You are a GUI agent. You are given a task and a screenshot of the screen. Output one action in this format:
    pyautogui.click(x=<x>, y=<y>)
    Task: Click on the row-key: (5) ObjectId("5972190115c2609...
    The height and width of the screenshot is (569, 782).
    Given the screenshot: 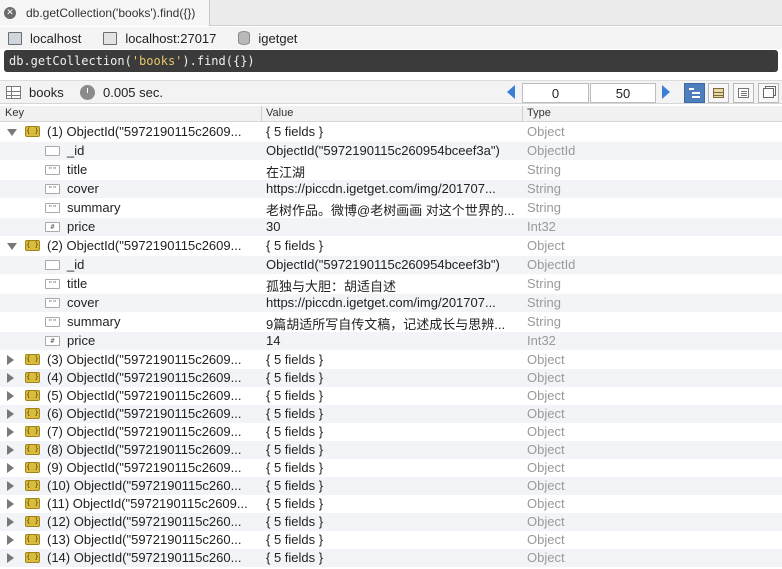 What is the action you would take?
    pyautogui.click(x=144, y=395)
    